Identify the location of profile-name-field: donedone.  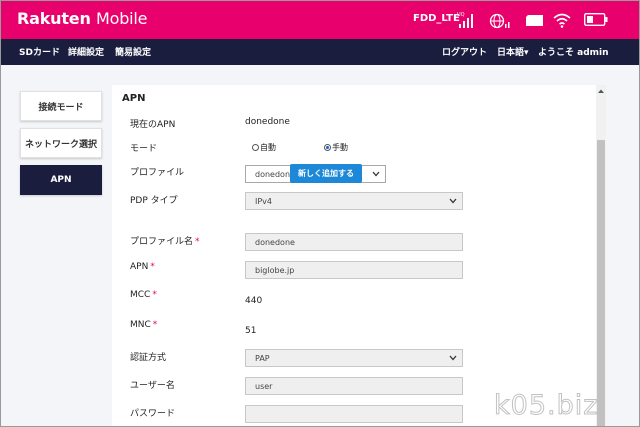
(354, 242).